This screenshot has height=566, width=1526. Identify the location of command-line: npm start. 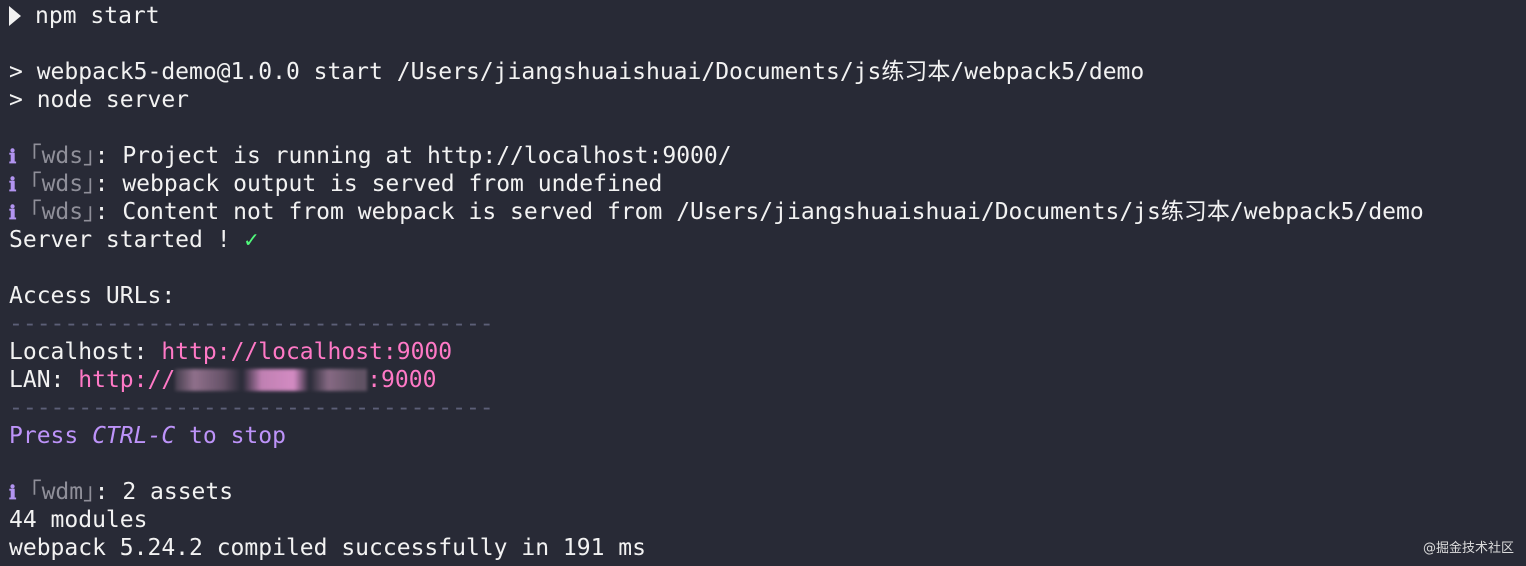
(767, 16).